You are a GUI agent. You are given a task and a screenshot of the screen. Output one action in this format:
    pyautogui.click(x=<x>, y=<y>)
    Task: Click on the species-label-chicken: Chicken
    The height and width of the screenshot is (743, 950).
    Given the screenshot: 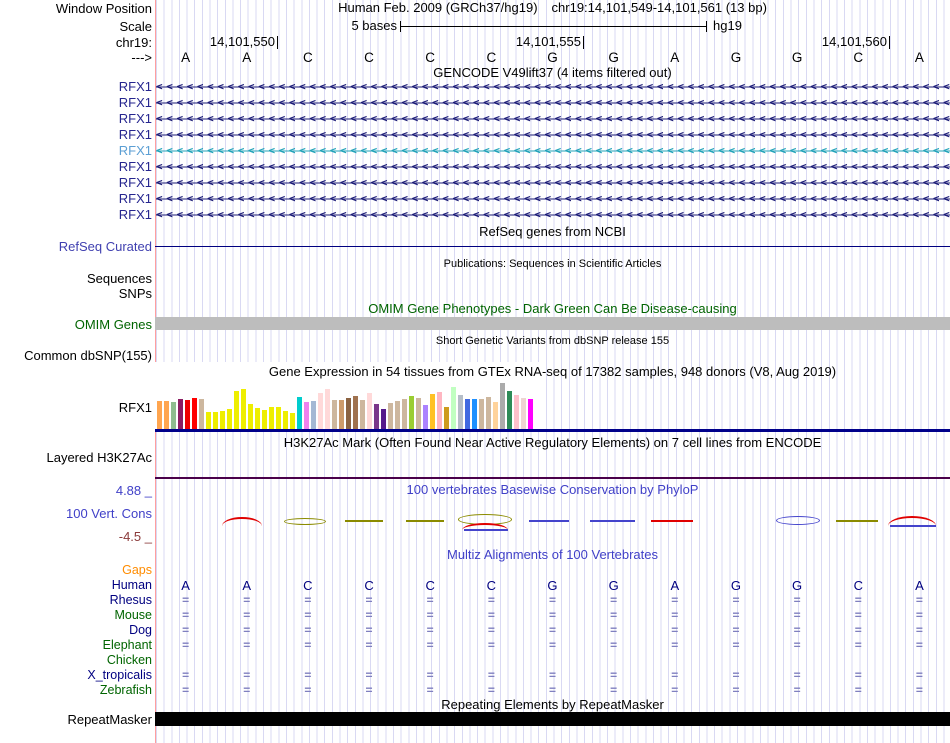 What is the action you would take?
    pyautogui.click(x=129, y=660)
    